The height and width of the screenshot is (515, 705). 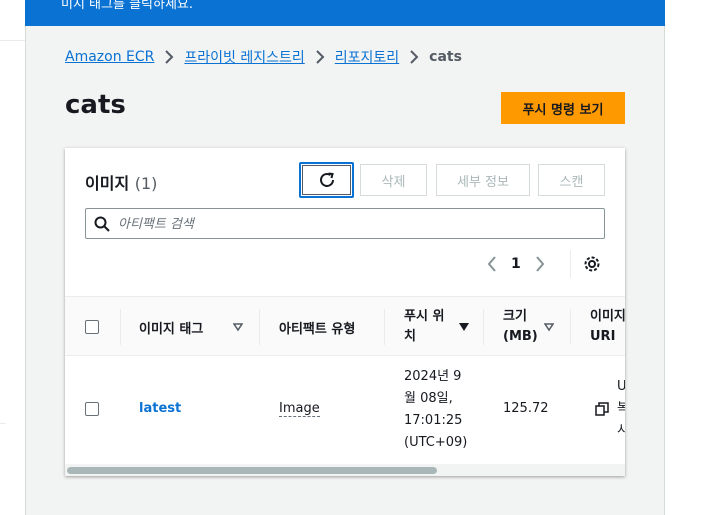 I want to click on column-header-pushed-at: 푸시 위치, so click(x=444, y=327).